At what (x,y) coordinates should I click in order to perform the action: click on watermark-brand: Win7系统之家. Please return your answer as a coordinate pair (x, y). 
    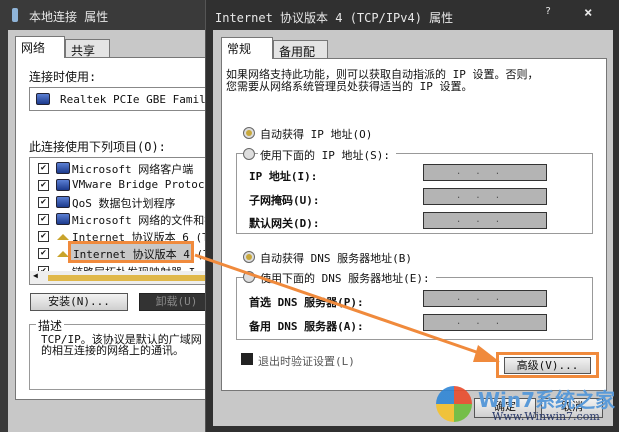
    Looking at the image, I should click on (547, 400).